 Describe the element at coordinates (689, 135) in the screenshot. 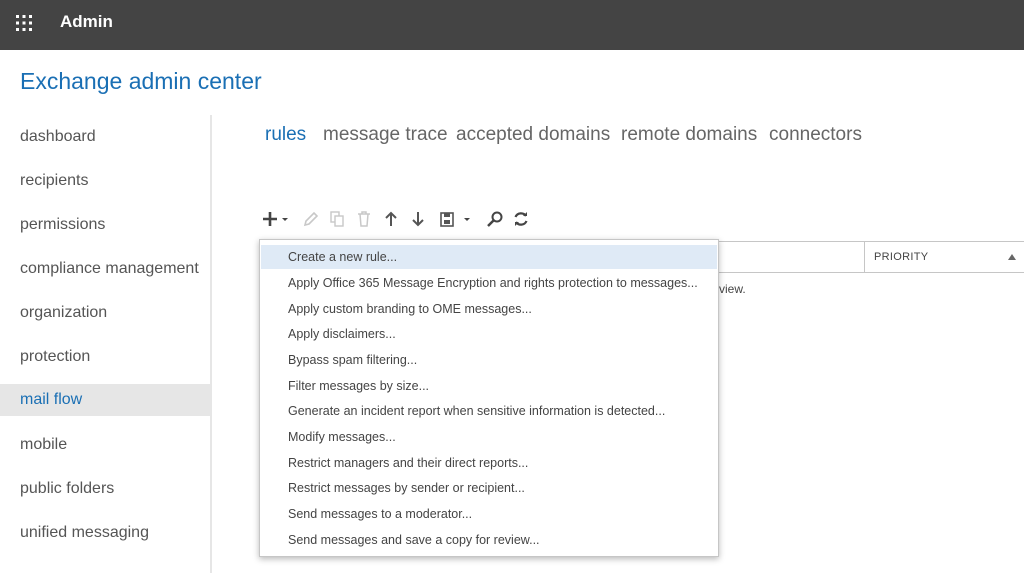

I see `tab-remote-domains: remote domains` at that location.